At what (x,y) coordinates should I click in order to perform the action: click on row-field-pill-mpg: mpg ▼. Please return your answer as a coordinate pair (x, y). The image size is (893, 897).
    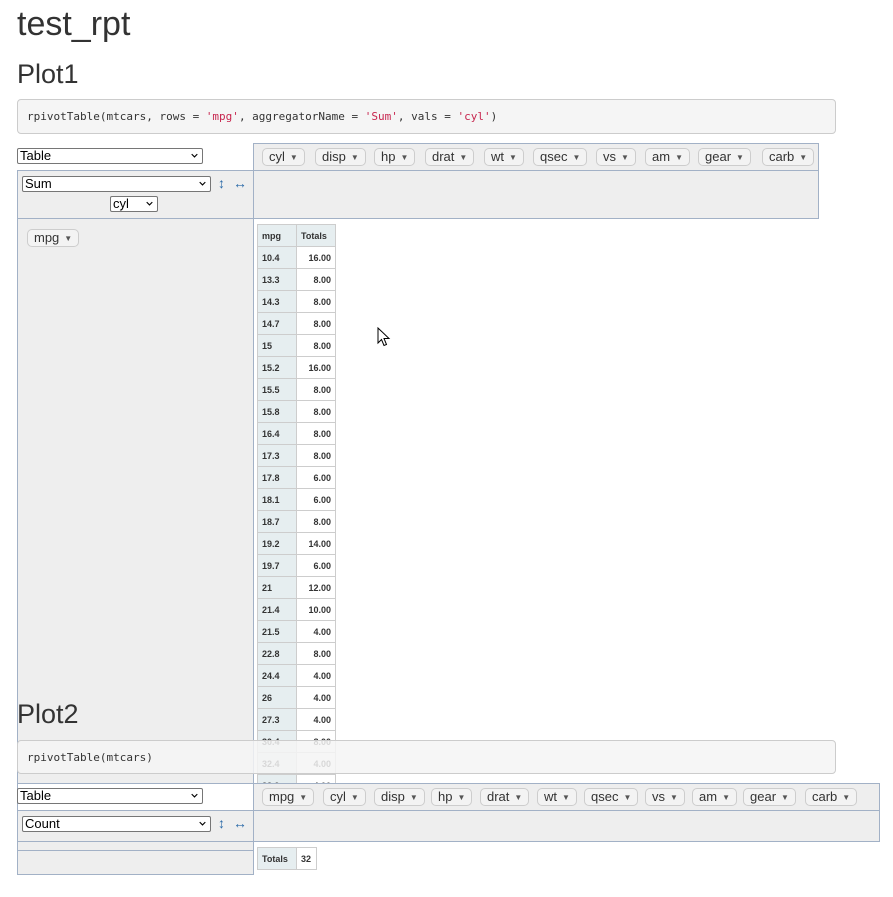
    Looking at the image, I should click on (53, 238).